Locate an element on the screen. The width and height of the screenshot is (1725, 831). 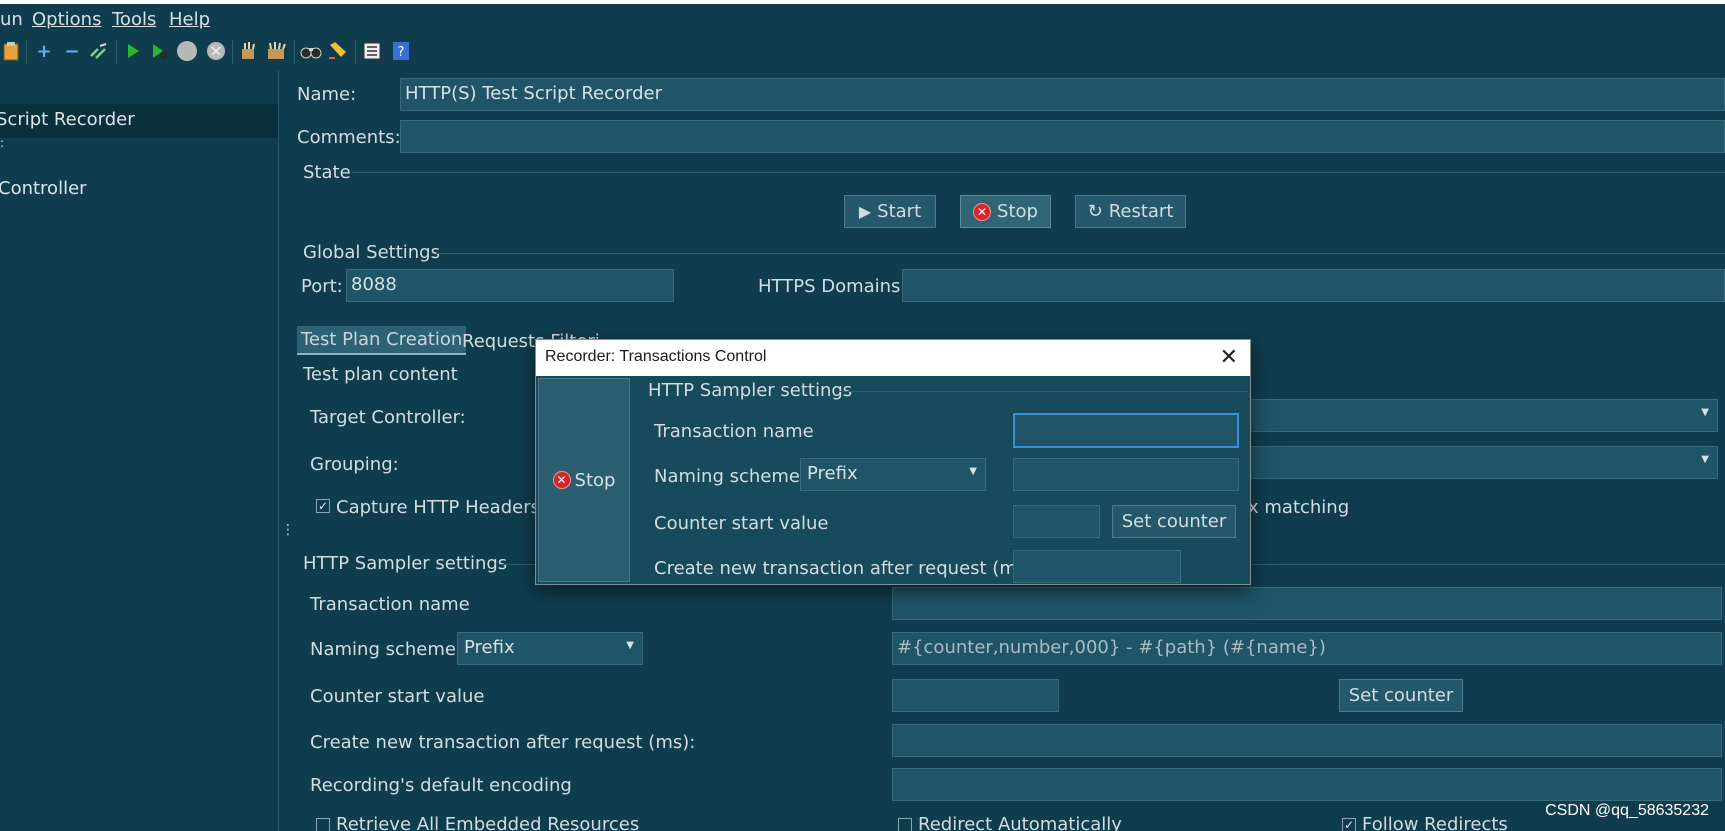
dialog-naming-format-field is located at coordinates (1126, 474).